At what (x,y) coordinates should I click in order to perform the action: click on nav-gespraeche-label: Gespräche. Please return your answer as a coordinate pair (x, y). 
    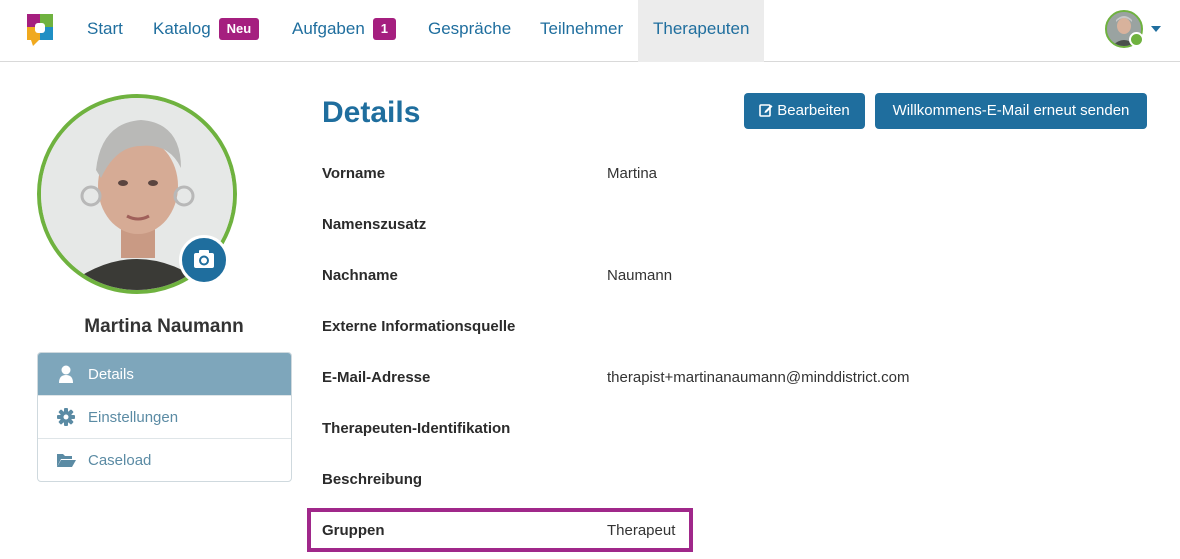
    Looking at the image, I should click on (470, 28).